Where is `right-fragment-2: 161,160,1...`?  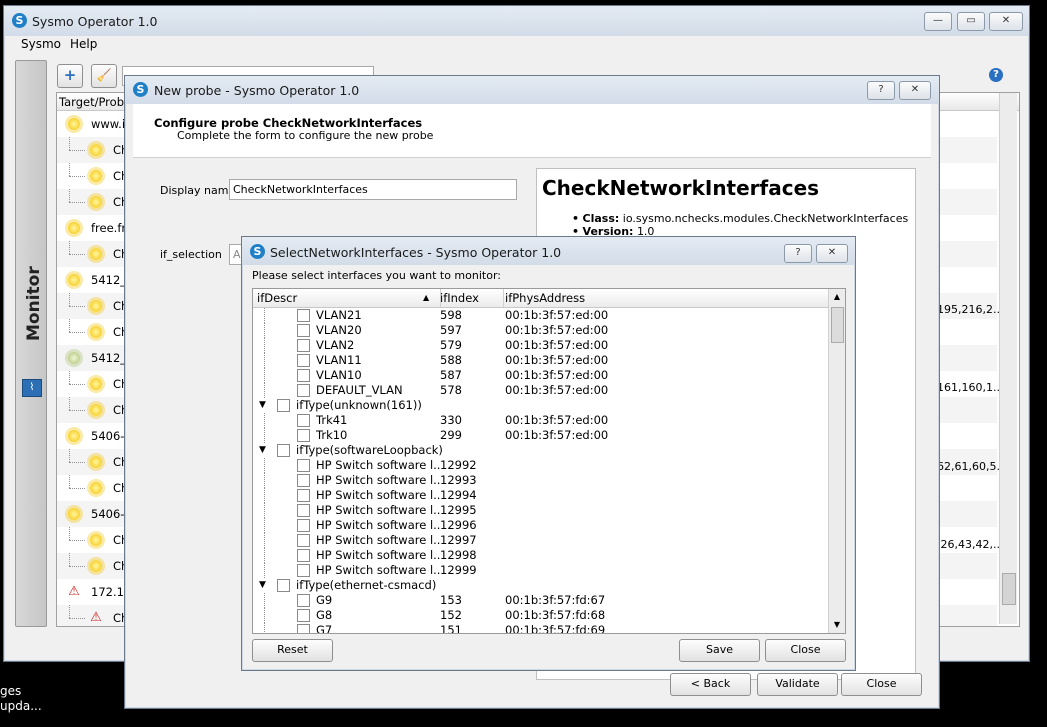 right-fragment-2: 161,160,1... is located at coordinates (970, 387).